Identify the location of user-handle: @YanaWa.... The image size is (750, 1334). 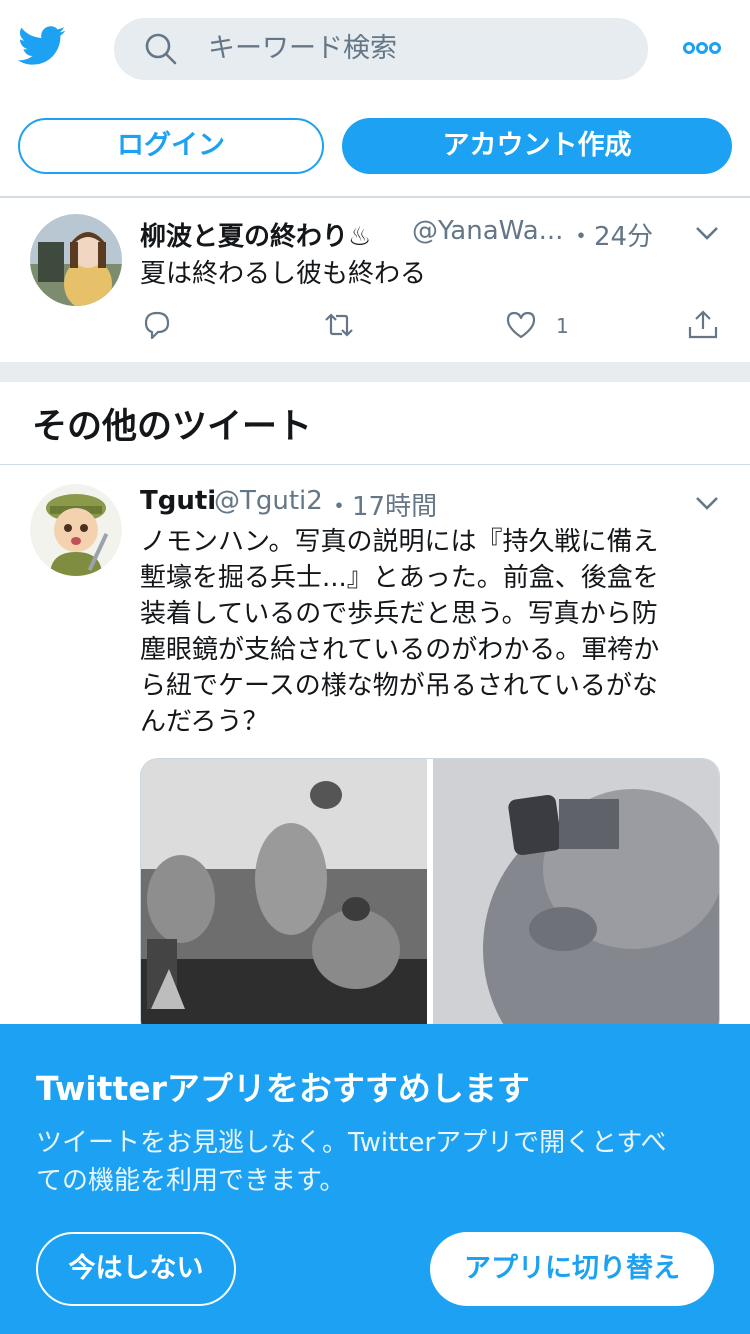
(487, 231).